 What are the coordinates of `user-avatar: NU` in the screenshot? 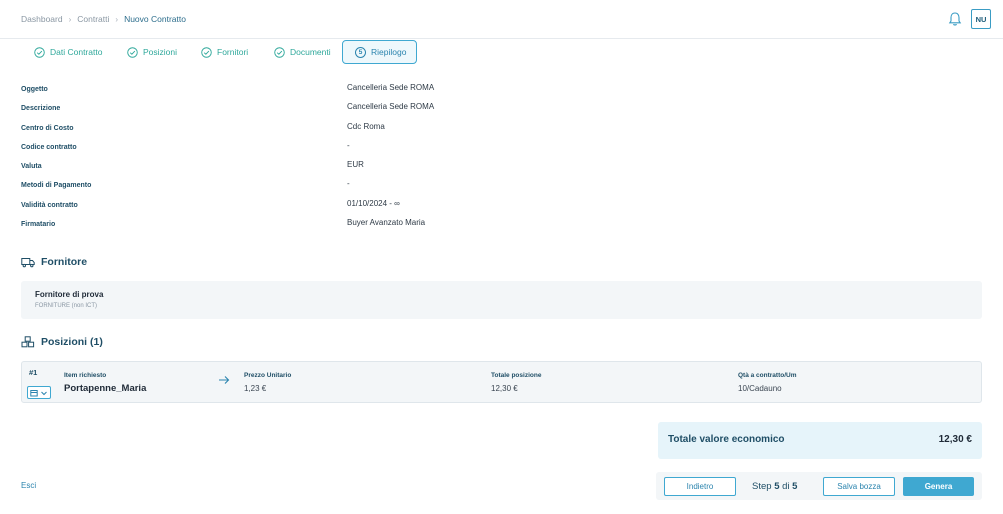 It's located at (981, 19).